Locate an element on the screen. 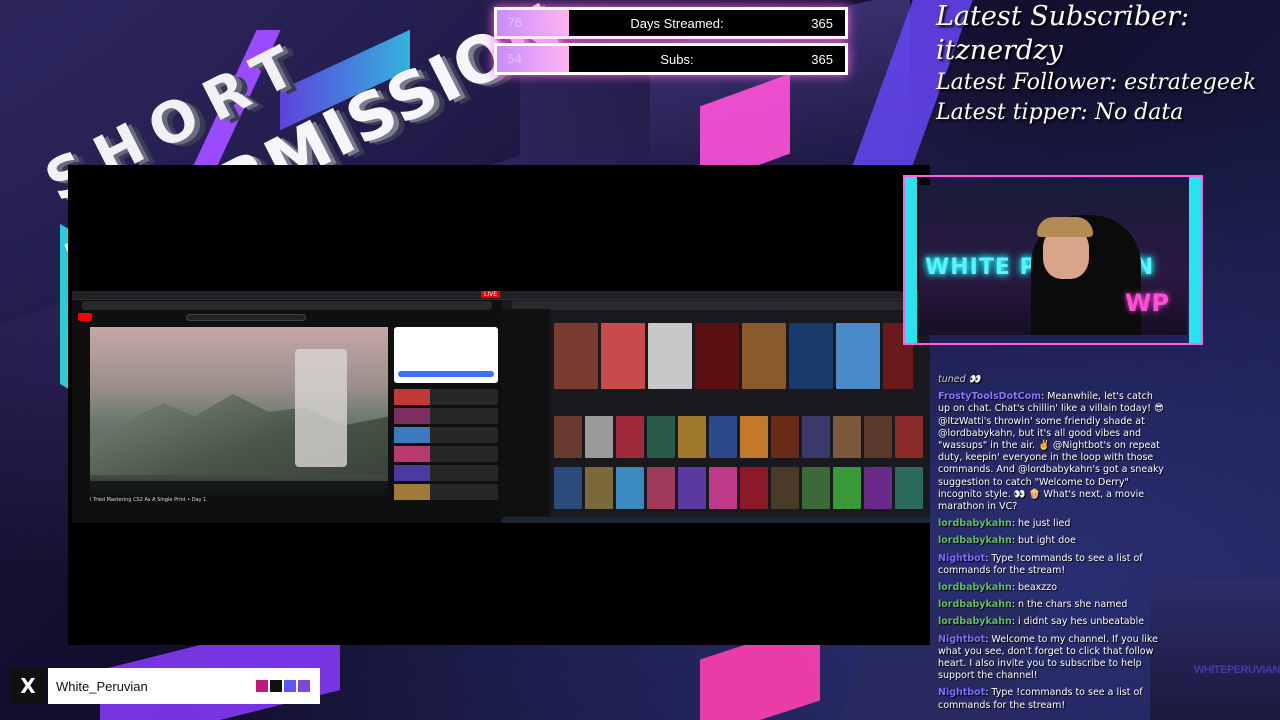  latest-follower: Latest Follower: estrategeek is located at coordinates (1096, 82).